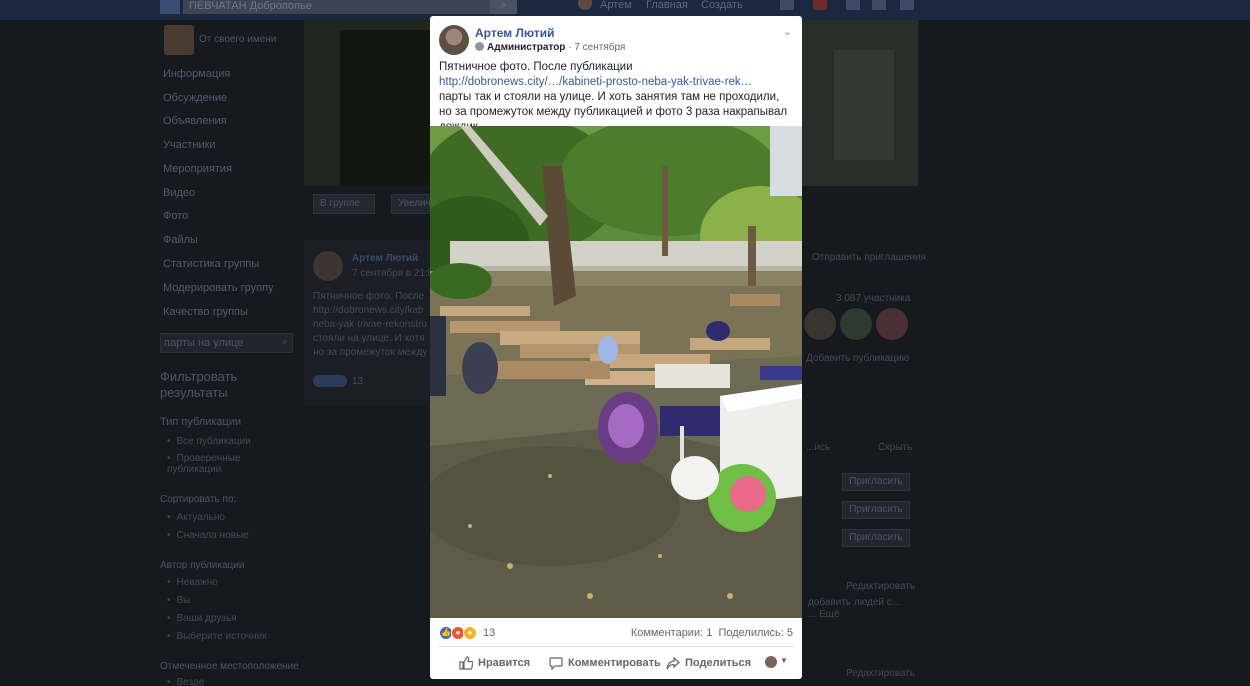  Describe the element at coordinates (189, 145) in the screenshot. I see `sidebar-item-members: Участники` at that location.